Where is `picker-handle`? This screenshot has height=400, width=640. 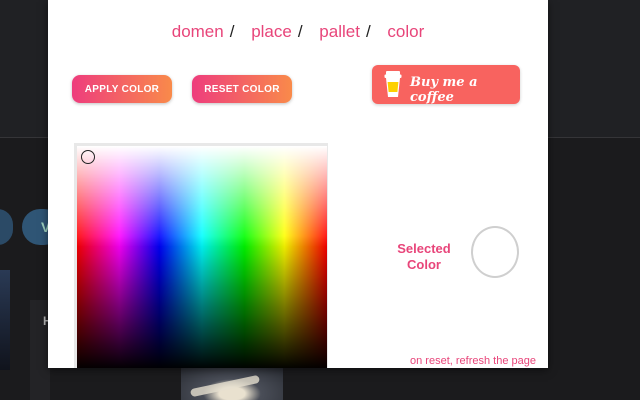 picker-handle is located at coordinates (88, 157).